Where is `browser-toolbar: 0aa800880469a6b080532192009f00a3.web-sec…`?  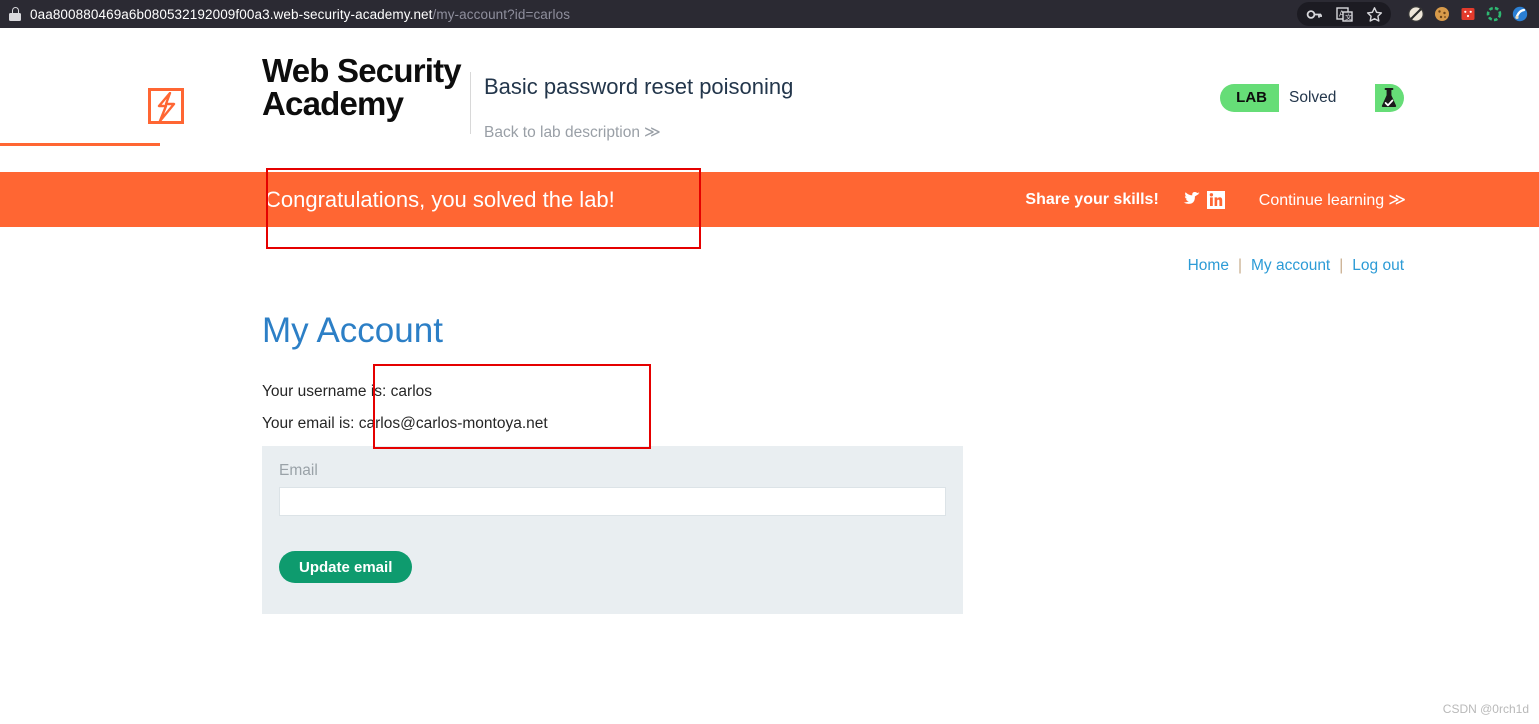
browser-toolbar: 0aa800880469a6b080532192009f00a3.web-sec… is located at coordinates (769, 14).